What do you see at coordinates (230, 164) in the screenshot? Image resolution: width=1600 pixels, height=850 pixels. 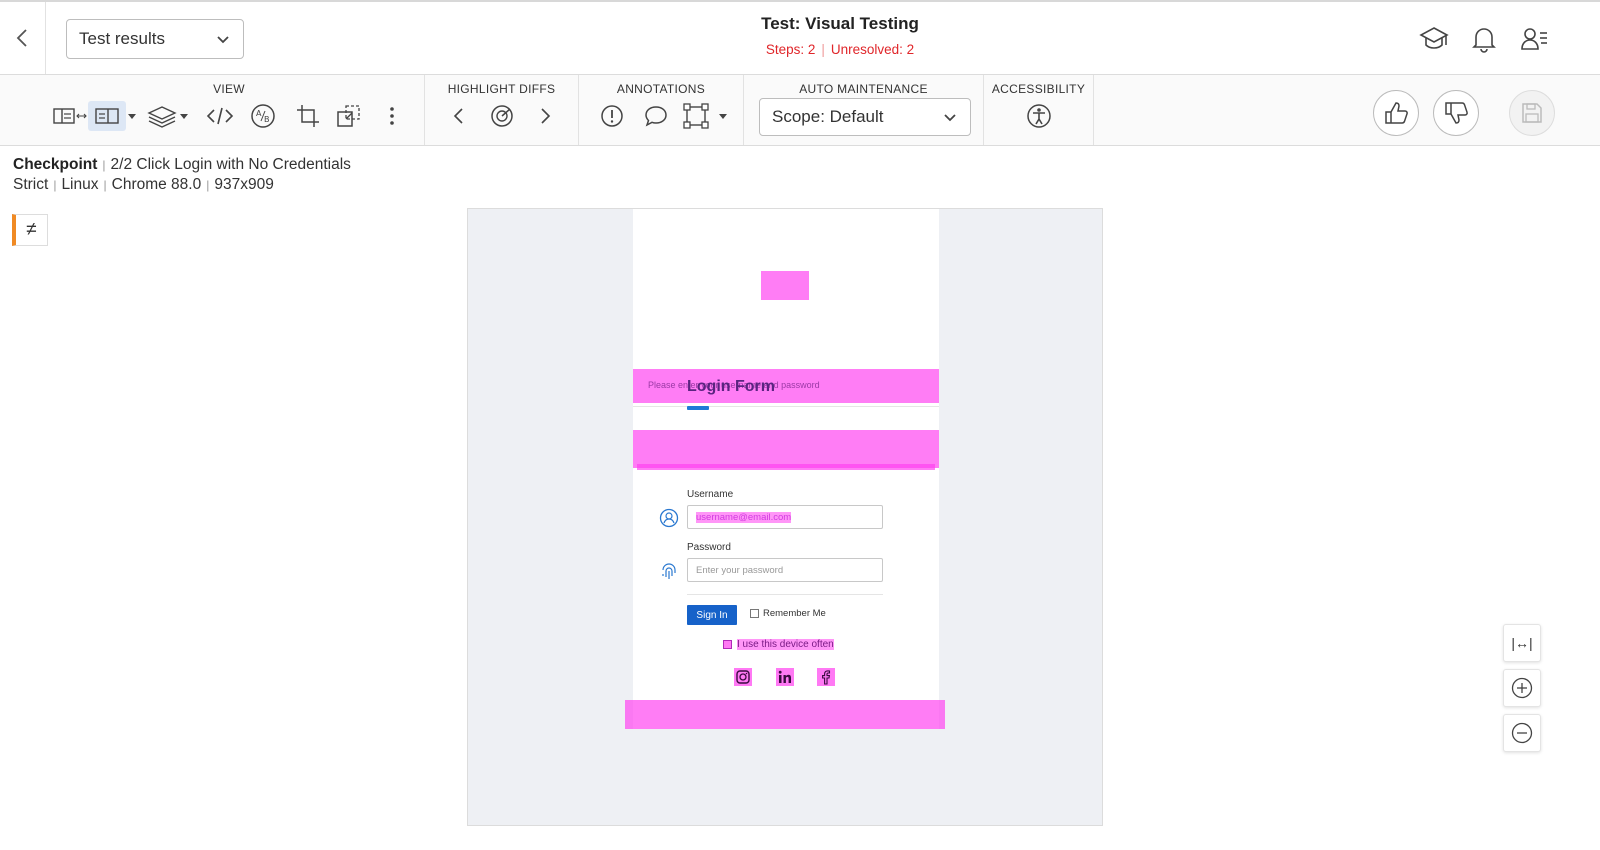 I see `checkpoint-step: 2/2 Click Login with No Credentials` at bounding box center [230, 164].